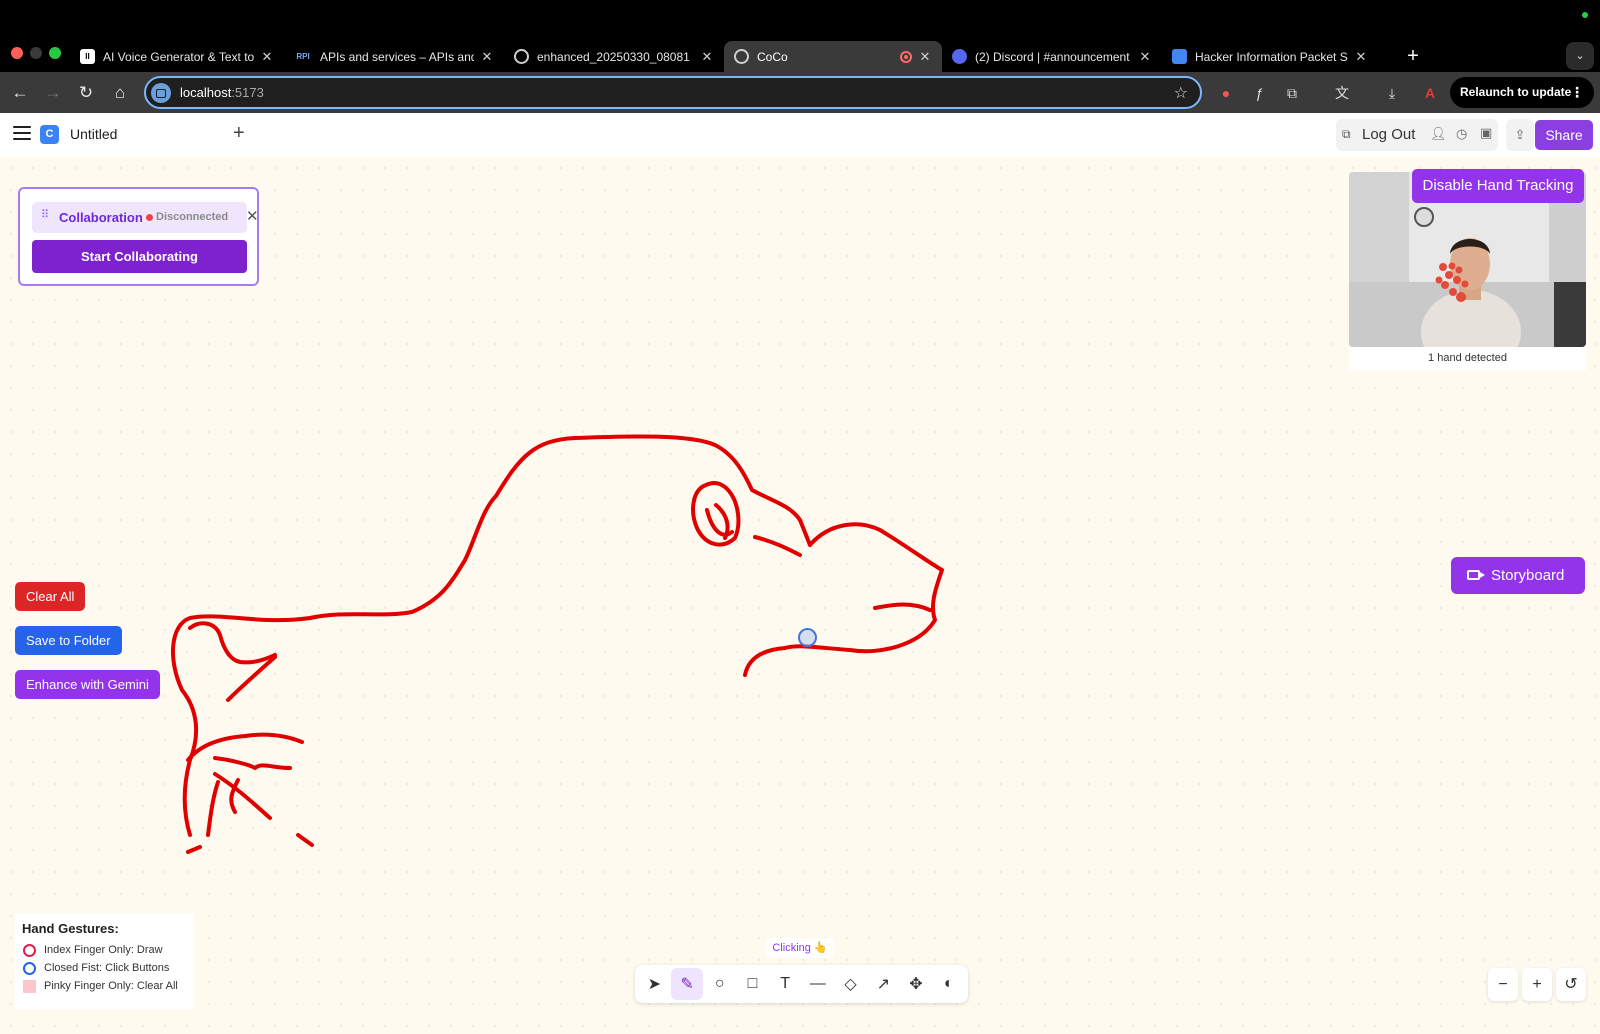 The image size is (1600, 1034). Describe the element at coordinates (55, 53) in the screenshot. I see `window-zoom-button` at that location.